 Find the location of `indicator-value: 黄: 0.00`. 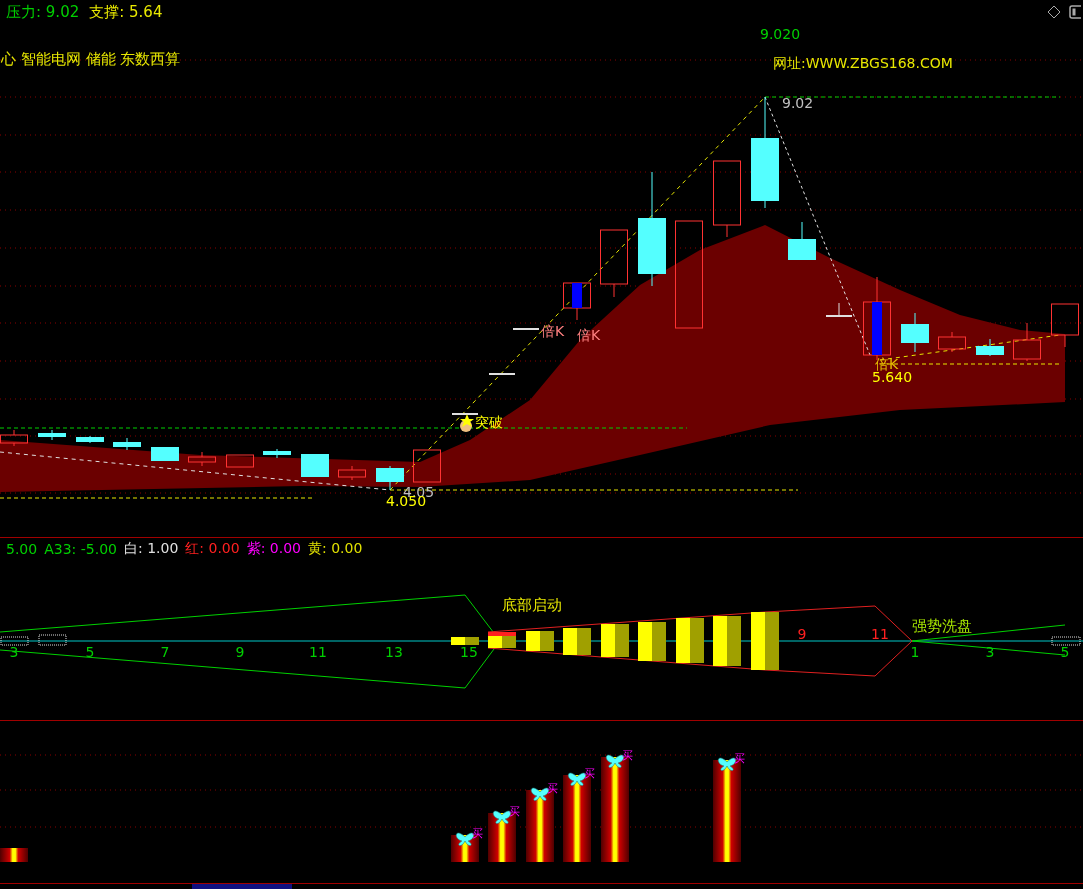

indicator-value: 黄: 0.00 is located at coordinates (335, 549).